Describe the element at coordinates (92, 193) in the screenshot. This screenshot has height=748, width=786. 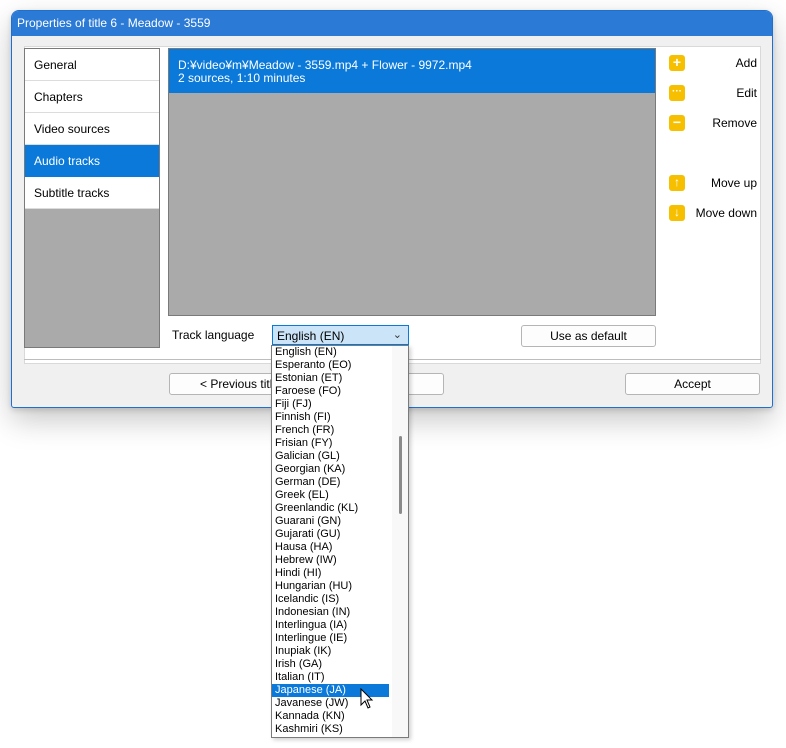
I see `sidebar-item-subtitle-tracks: Subtitle tracks` at that location.